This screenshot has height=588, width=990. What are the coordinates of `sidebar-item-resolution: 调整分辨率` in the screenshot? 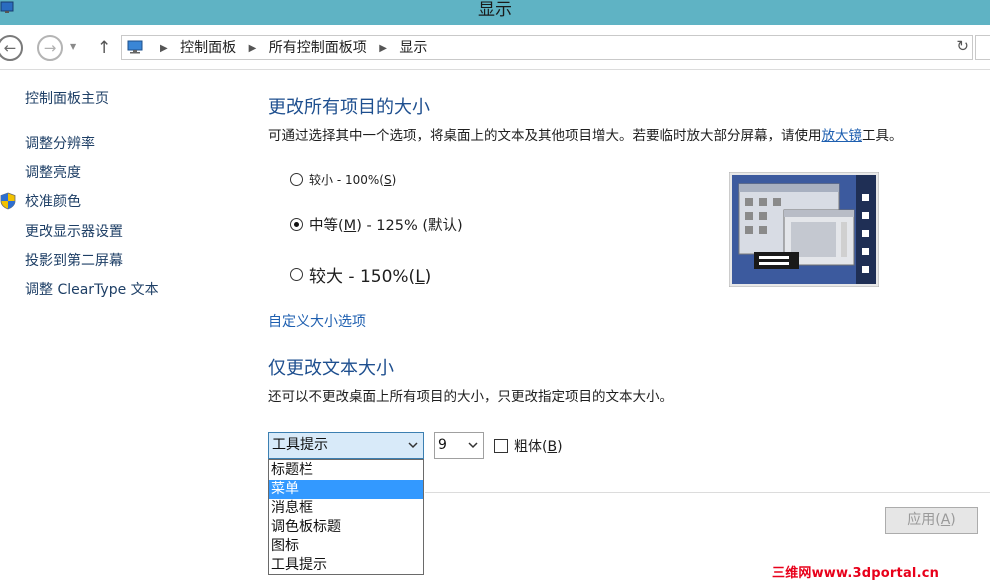 It's located at (60, 144).